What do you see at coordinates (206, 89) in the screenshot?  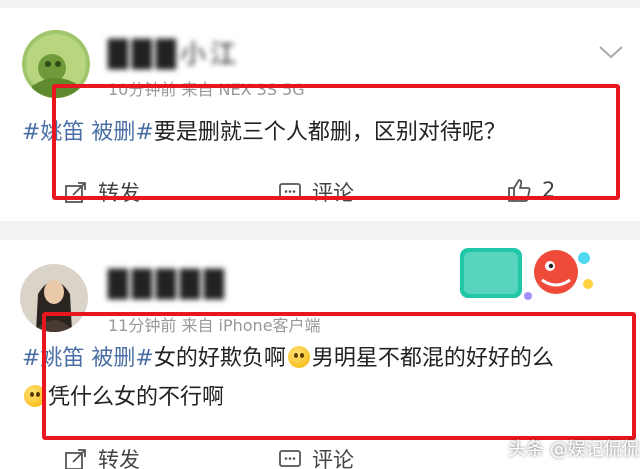 I see `post-meta: 10分钟前 来自 NEX 3S 5G` at bounding box center [206, 89].